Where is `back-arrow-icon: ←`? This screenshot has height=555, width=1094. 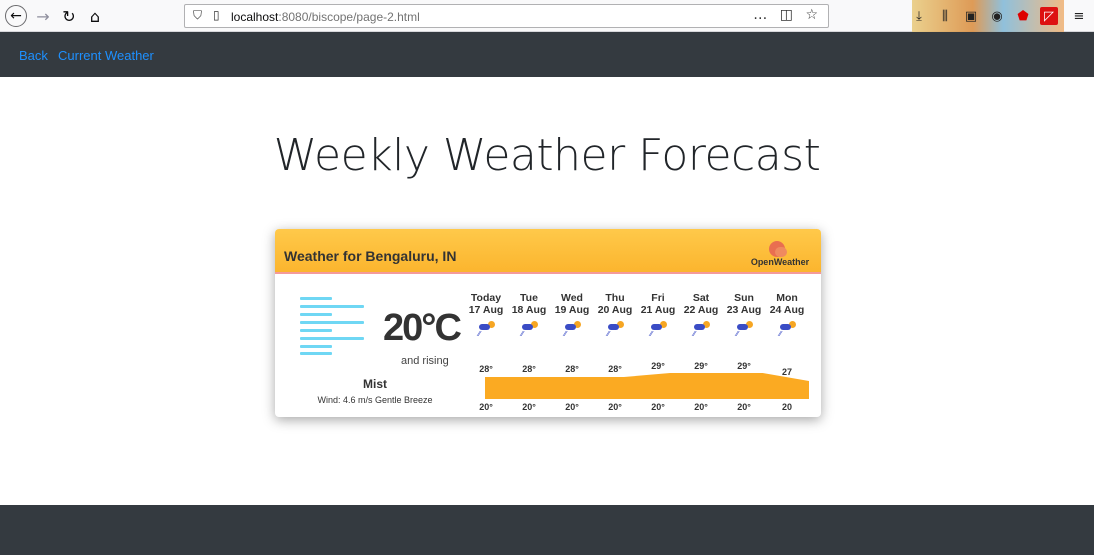
back-arrow-icon: ← is located at coordinates (16, 16).